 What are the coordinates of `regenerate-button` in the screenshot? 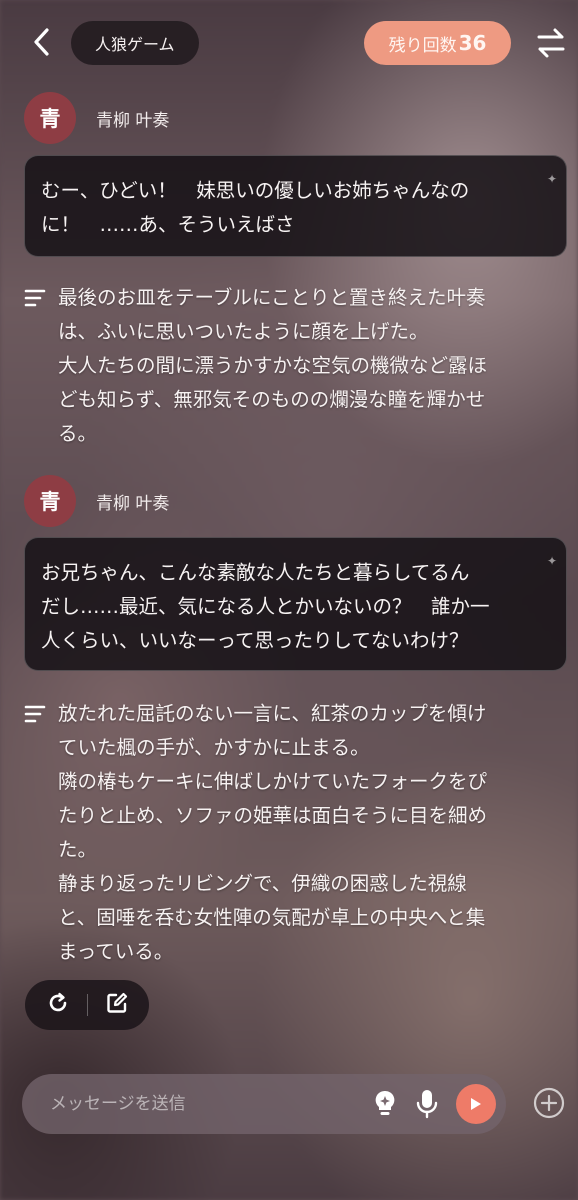 It's located at (58, 1005).